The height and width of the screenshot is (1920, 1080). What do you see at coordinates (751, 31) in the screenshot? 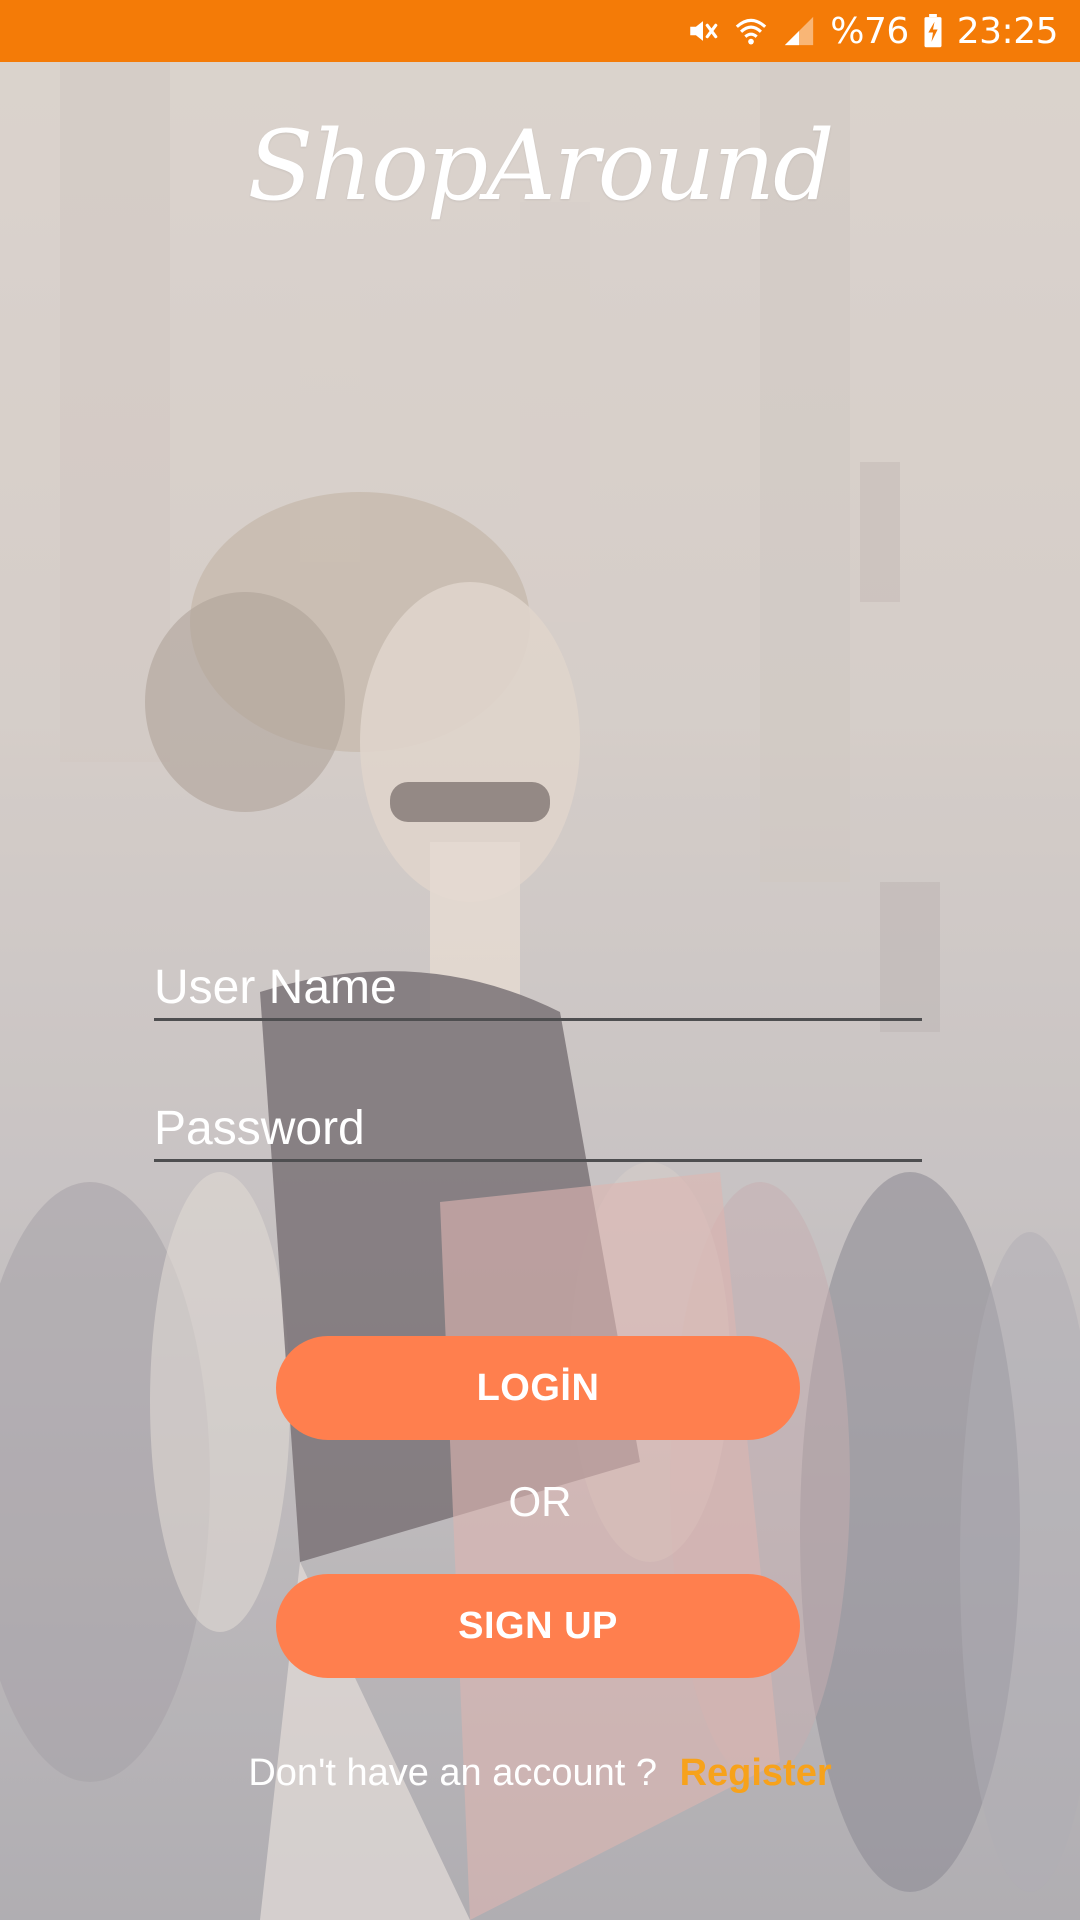
I see `wifi-icon` at bounding box center [751, 31].